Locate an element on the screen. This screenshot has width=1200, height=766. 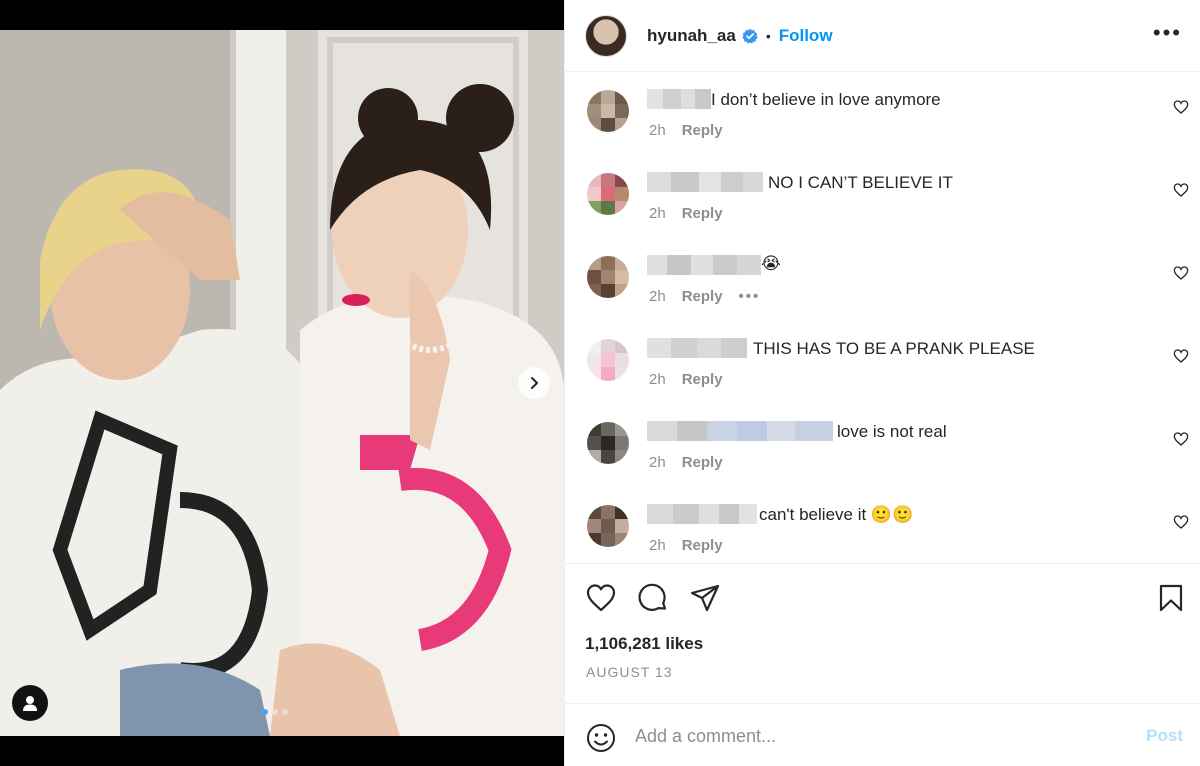
follow-button: Follow is located at coordinates (806, 36).